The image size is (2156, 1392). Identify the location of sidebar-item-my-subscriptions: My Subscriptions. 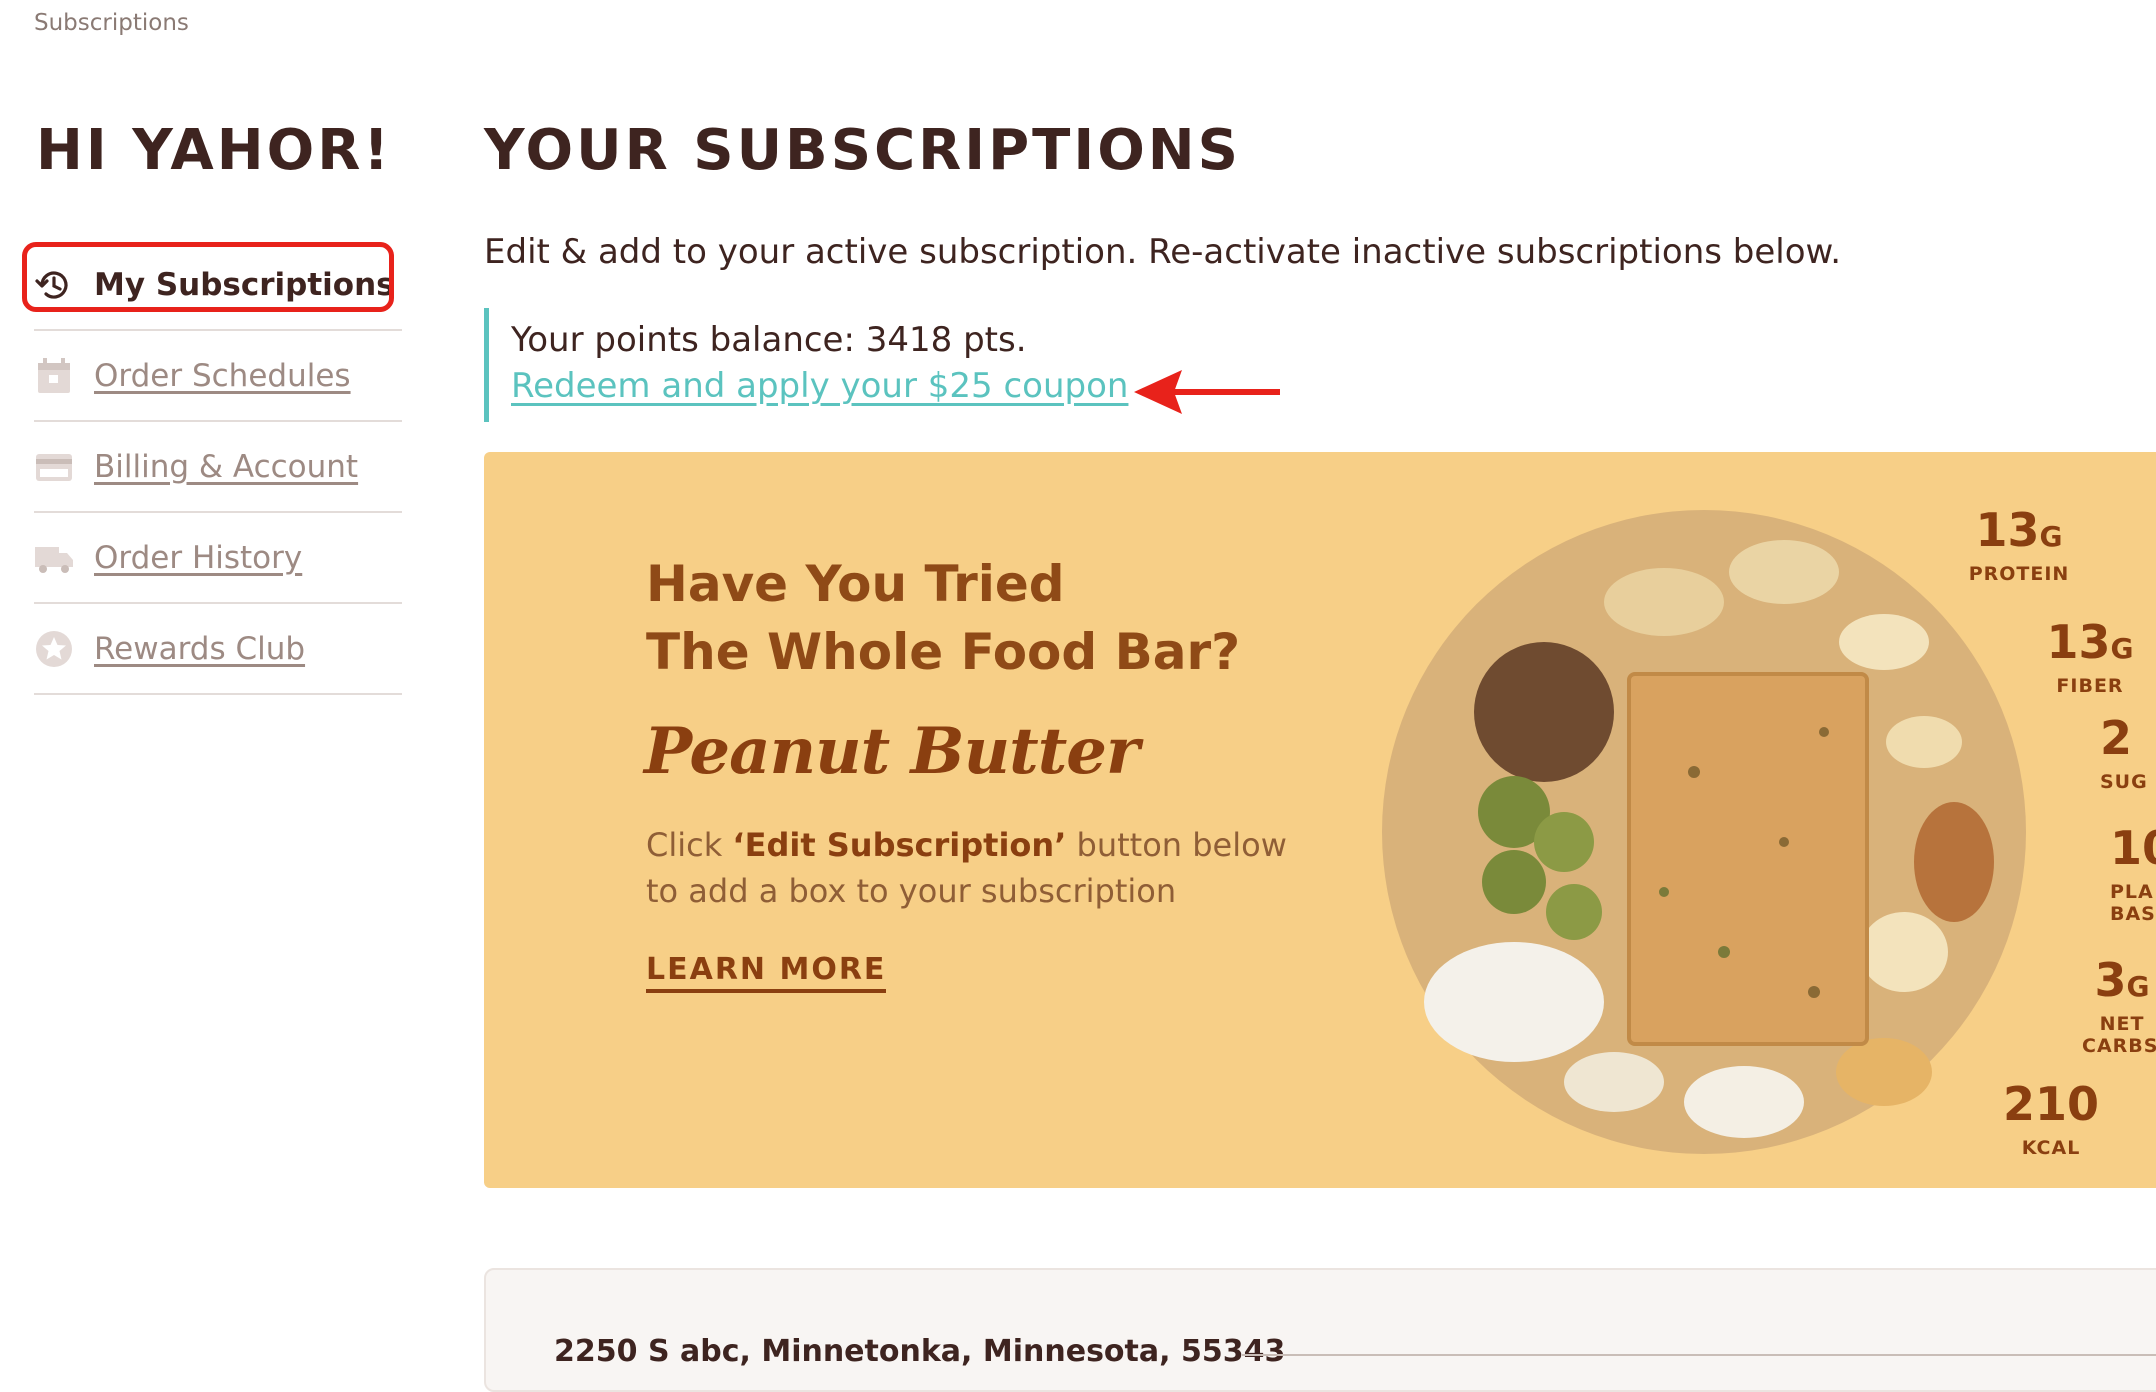
(212, 285).